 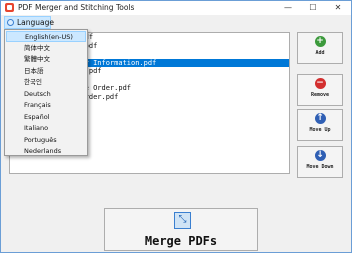 I want to click on maximize-button: ☐, so click(x=313, y=8).